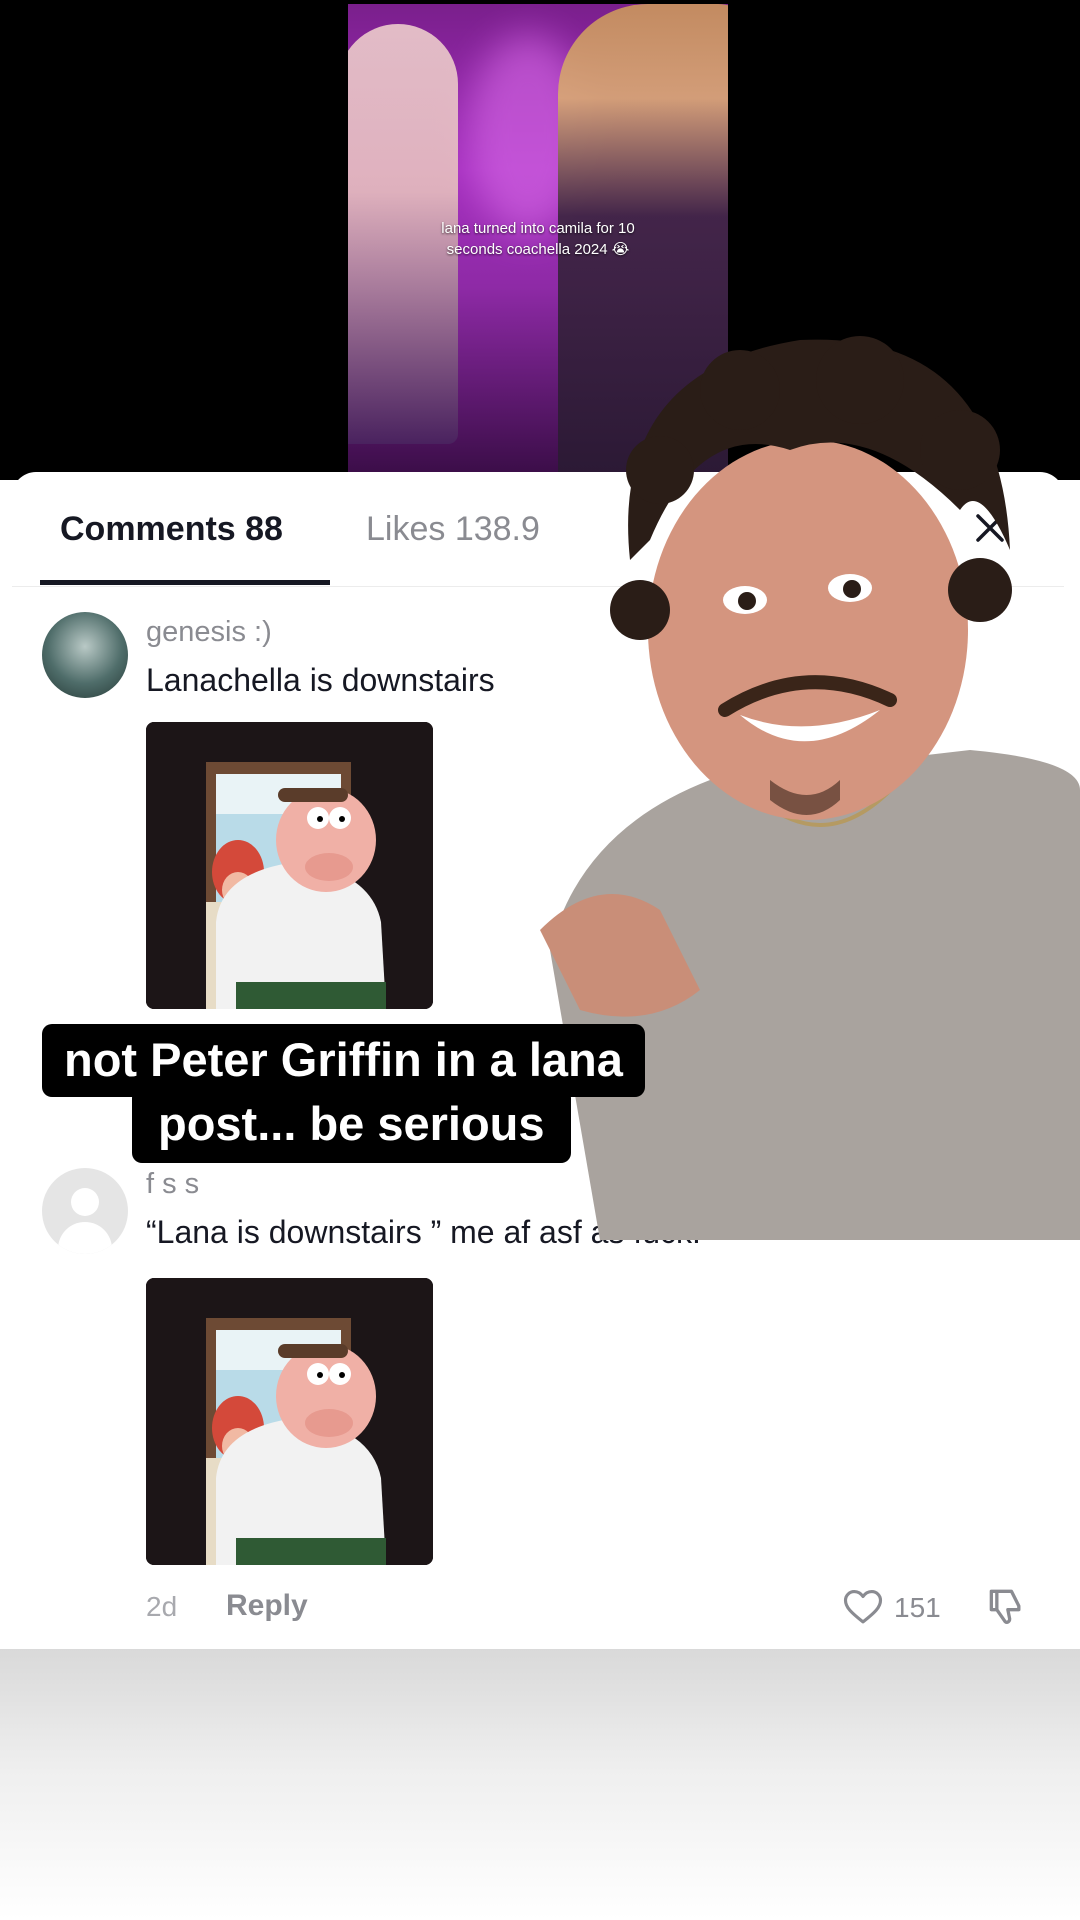  I want to click on active-tab-indicator, so click(185, 582).